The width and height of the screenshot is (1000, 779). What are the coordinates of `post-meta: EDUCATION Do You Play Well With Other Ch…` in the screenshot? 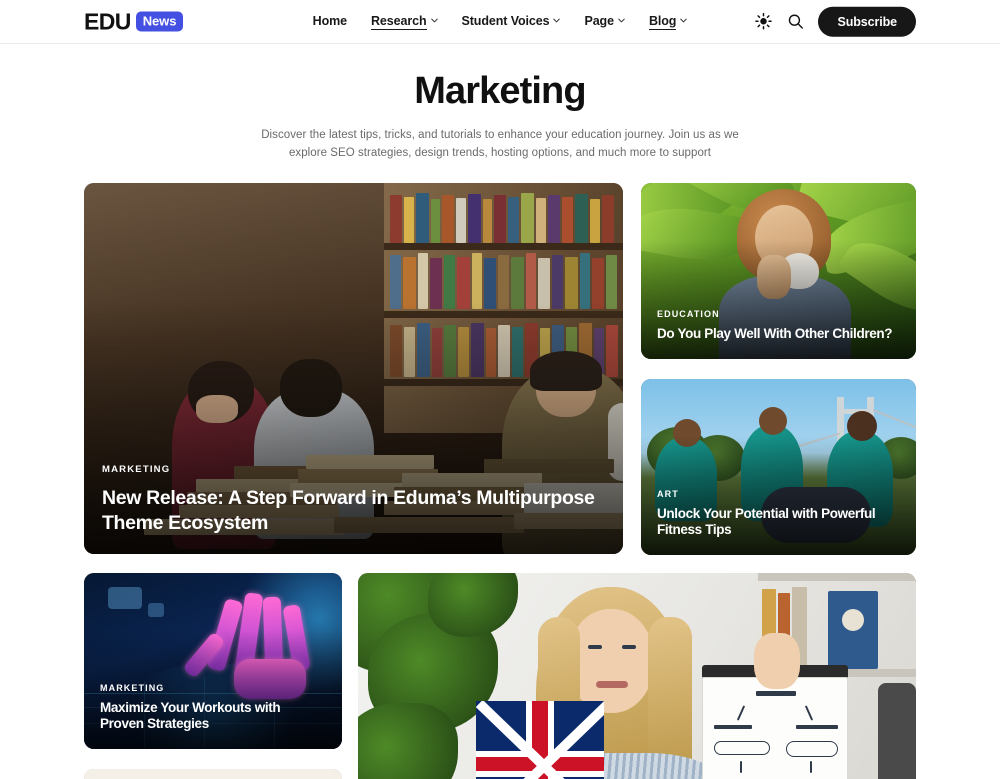 It's located at (778, 334).